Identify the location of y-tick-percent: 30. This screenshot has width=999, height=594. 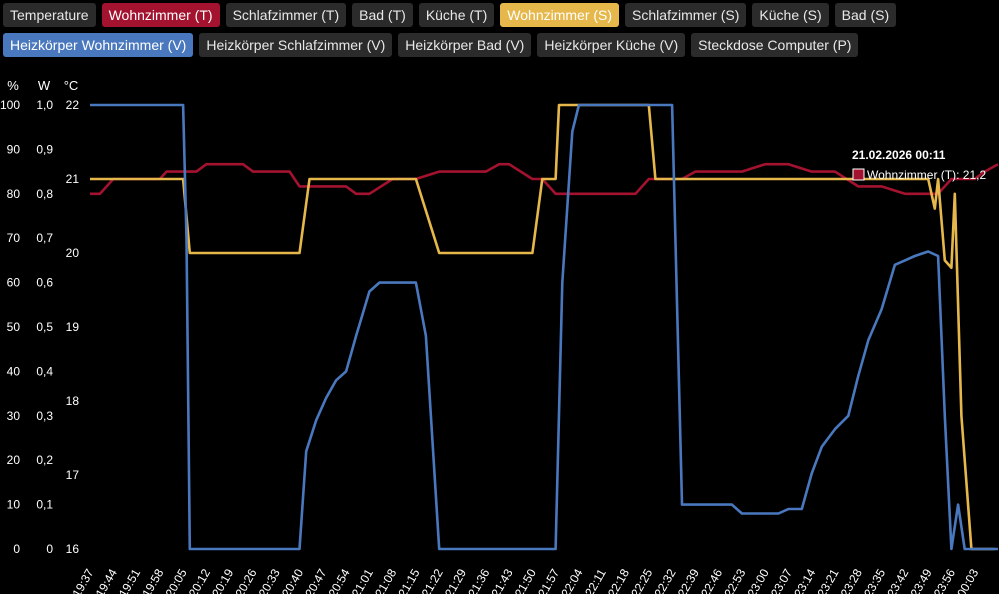
(14, 416).